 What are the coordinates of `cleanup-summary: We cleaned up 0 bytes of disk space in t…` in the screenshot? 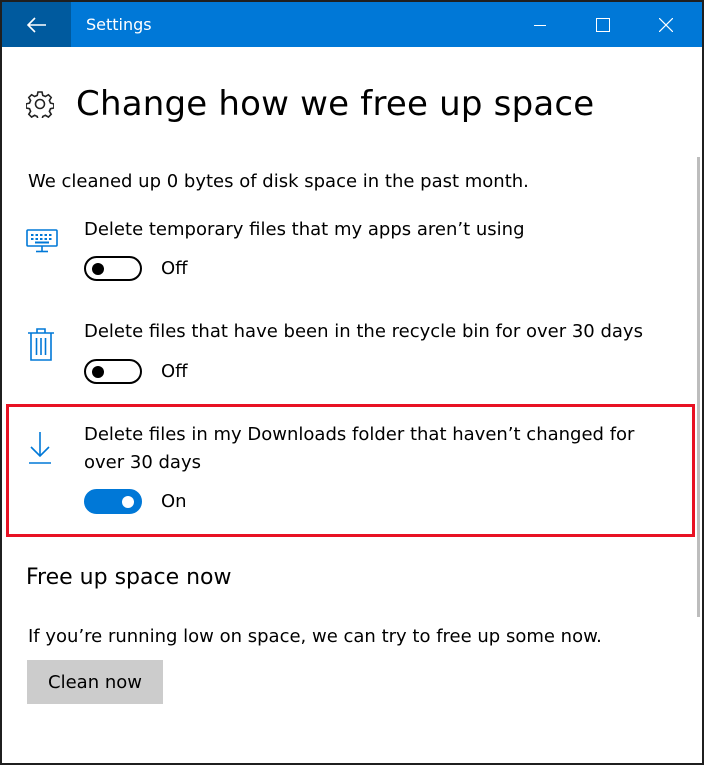 It's located at (278, 181).